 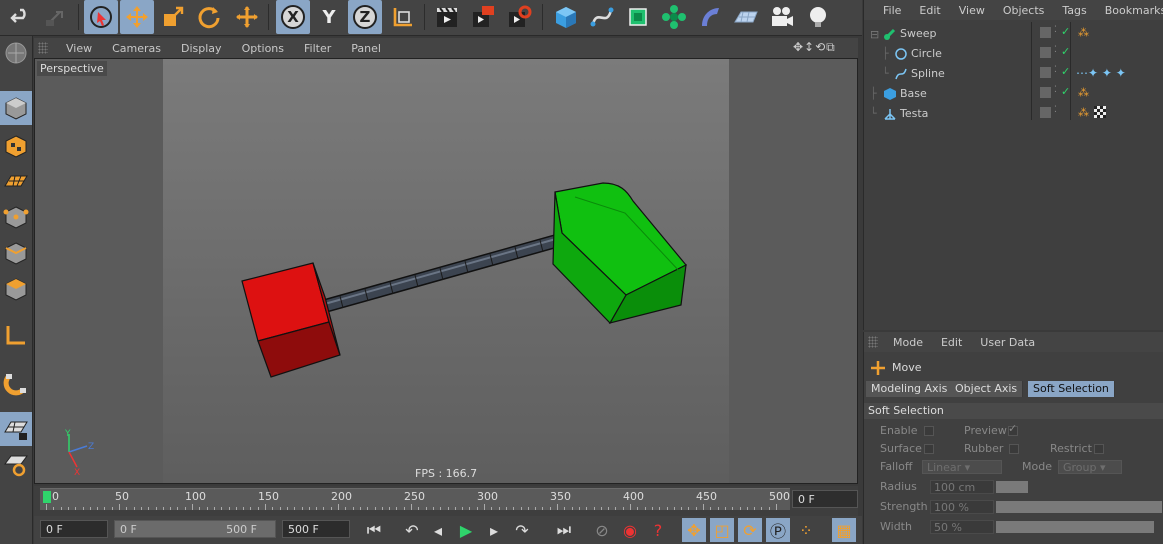 What do you see at coordinates (55, 17) in the screenshot?
I see `redo-icon` at bounding box center [55, 17].